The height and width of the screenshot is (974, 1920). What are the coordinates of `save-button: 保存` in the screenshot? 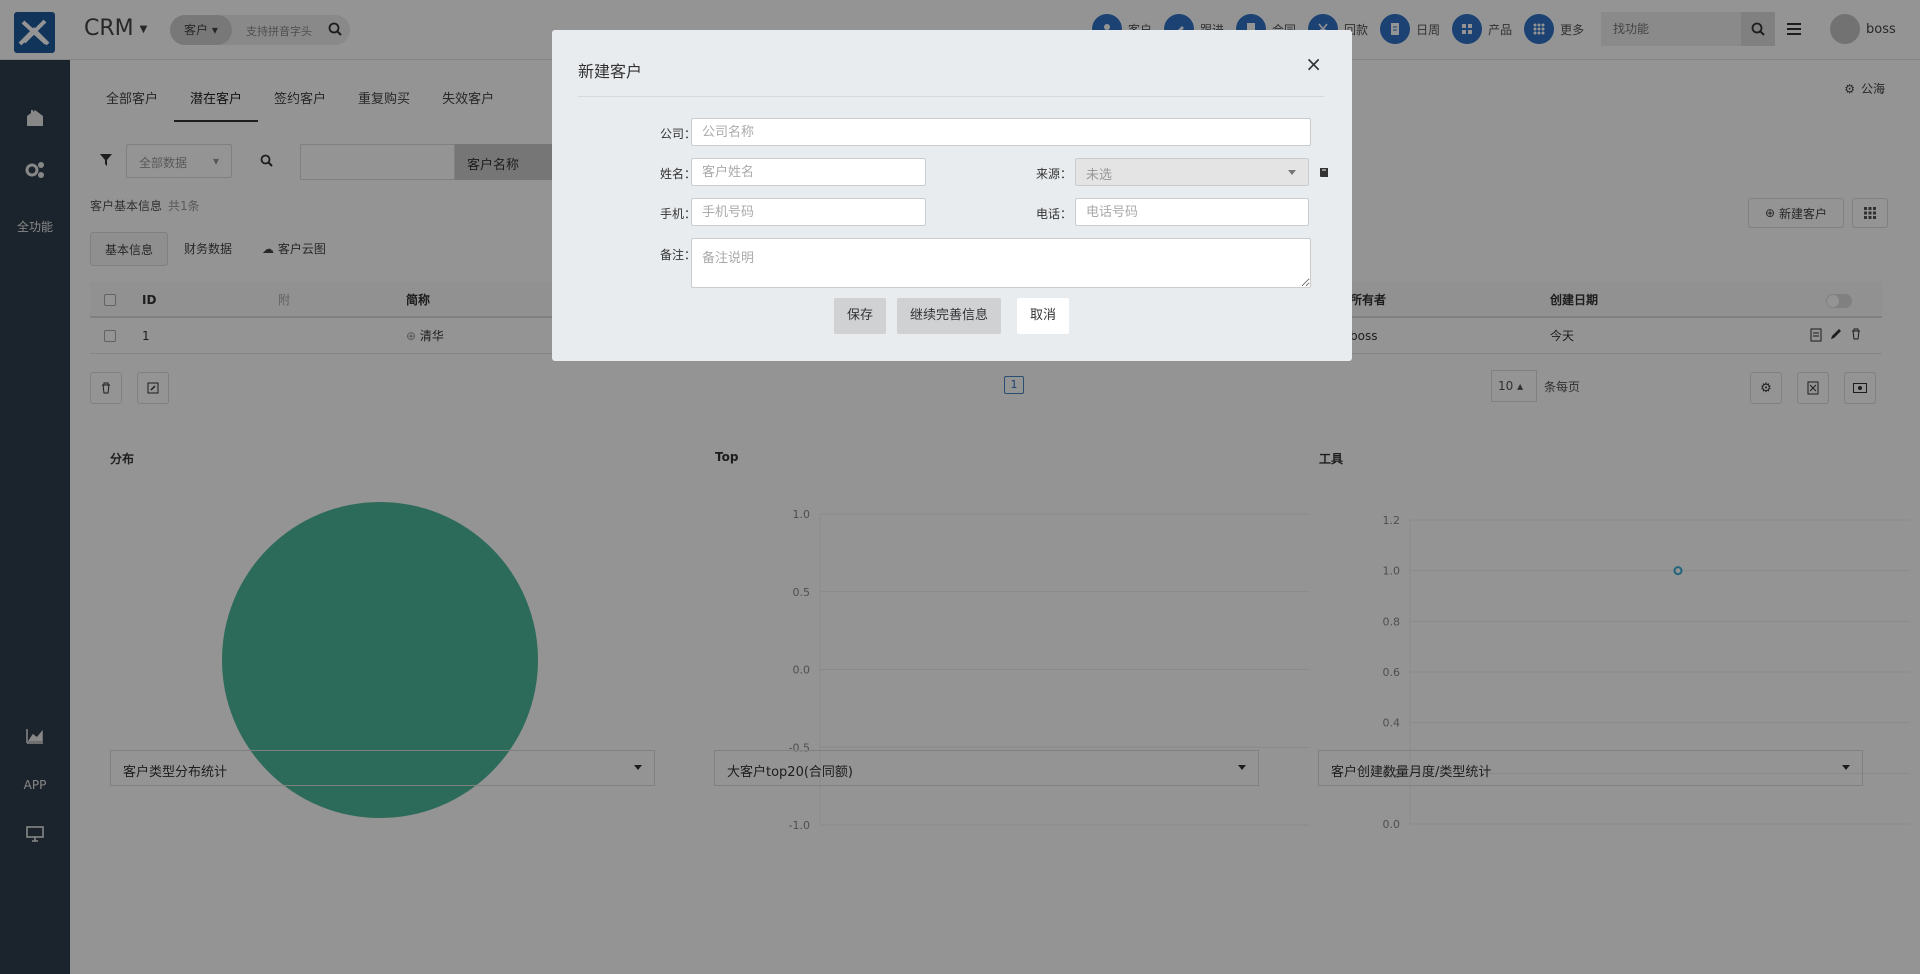 It's located at (860, 316).